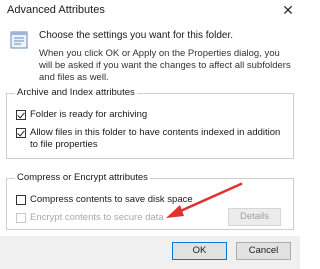 This screenshot has height=269, width=320. Describe the element at coordinates (199, 251) in the screenshot. I see `ok-button: OK` at that location.